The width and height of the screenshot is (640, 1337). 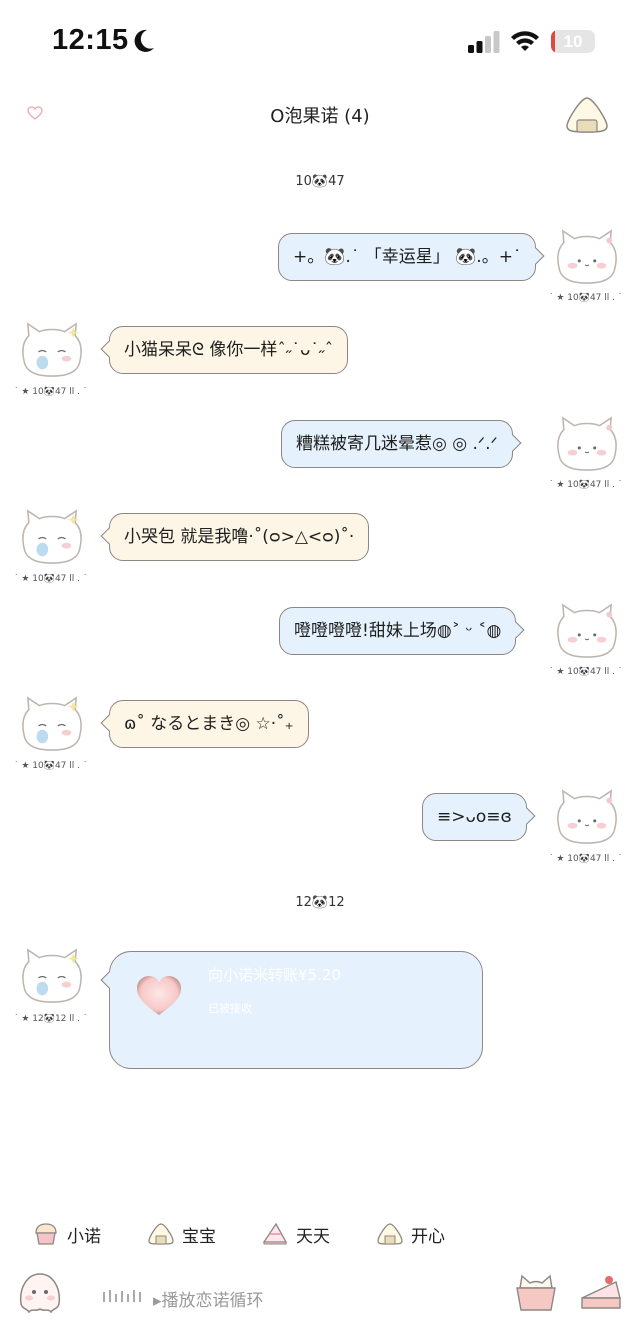 I want to click on battery-indicator: 10, so click(x=573, y=41).